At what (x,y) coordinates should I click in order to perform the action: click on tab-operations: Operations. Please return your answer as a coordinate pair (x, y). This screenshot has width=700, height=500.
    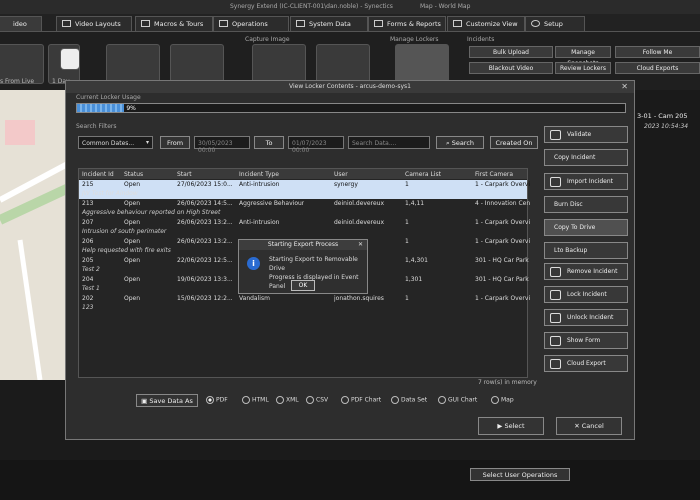
    Looking at the image, I should click on (251, 23).